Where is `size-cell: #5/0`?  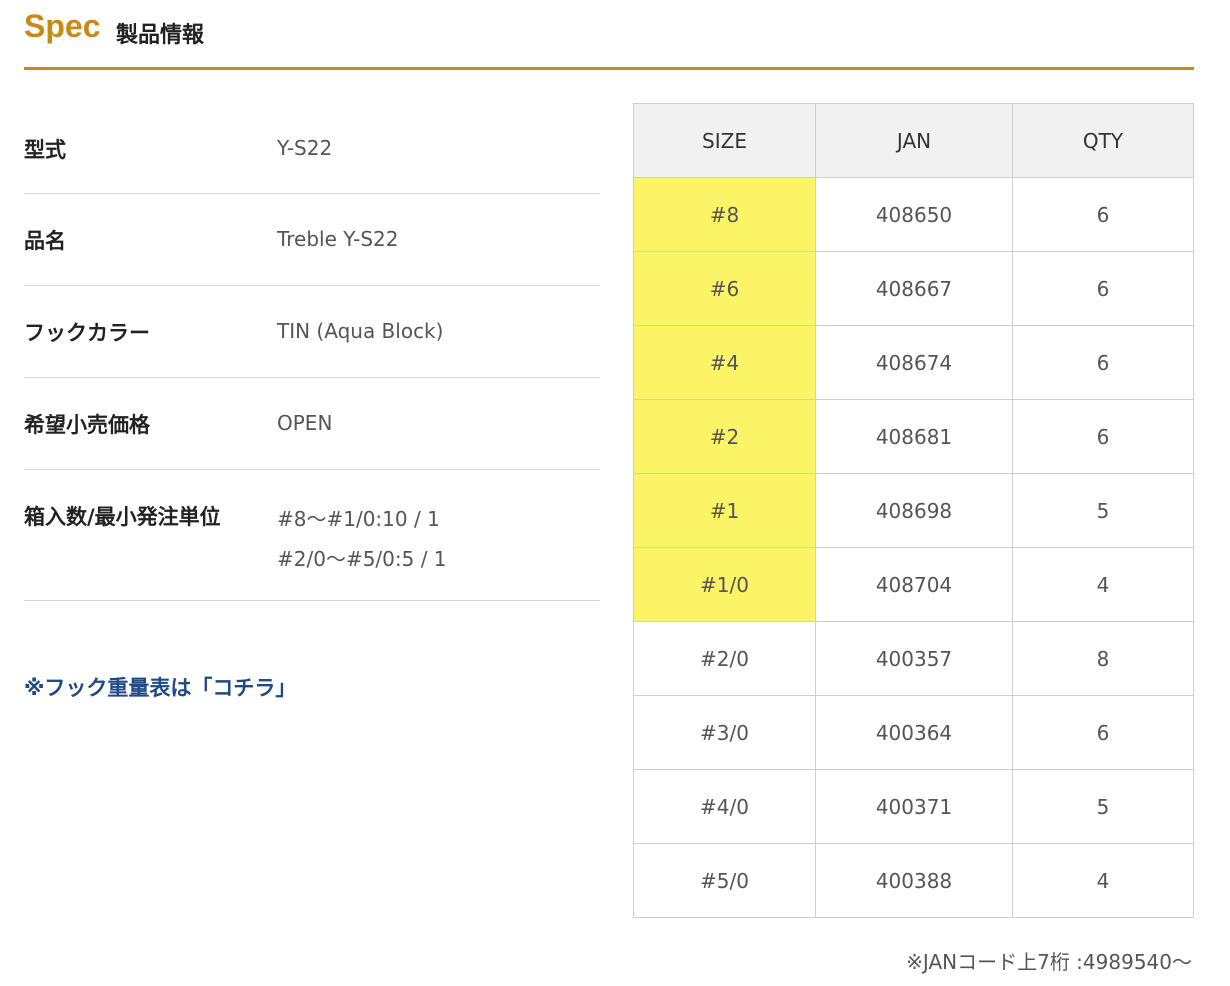
size-cell: #5/0 is located at coordinates (724, 880).